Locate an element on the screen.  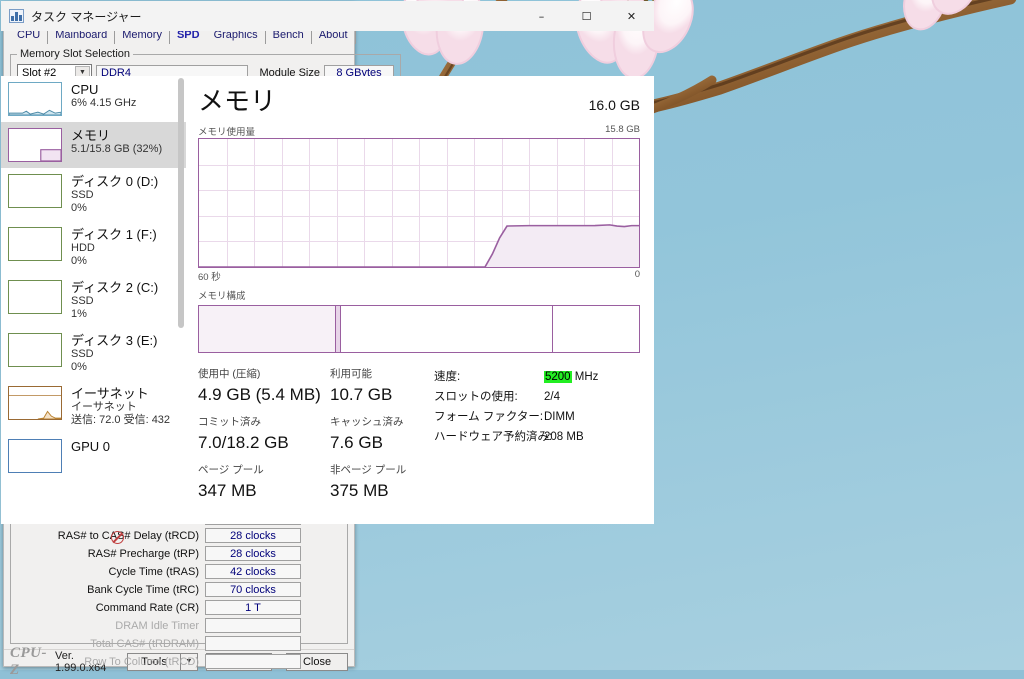
sidebar-item-sub1: HDD is located at coordinates (114, 248).